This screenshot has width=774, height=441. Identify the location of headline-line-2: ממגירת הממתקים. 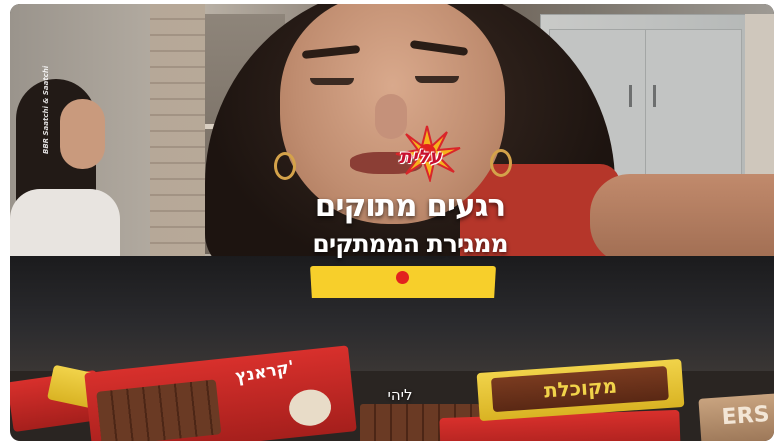
(410, 243).